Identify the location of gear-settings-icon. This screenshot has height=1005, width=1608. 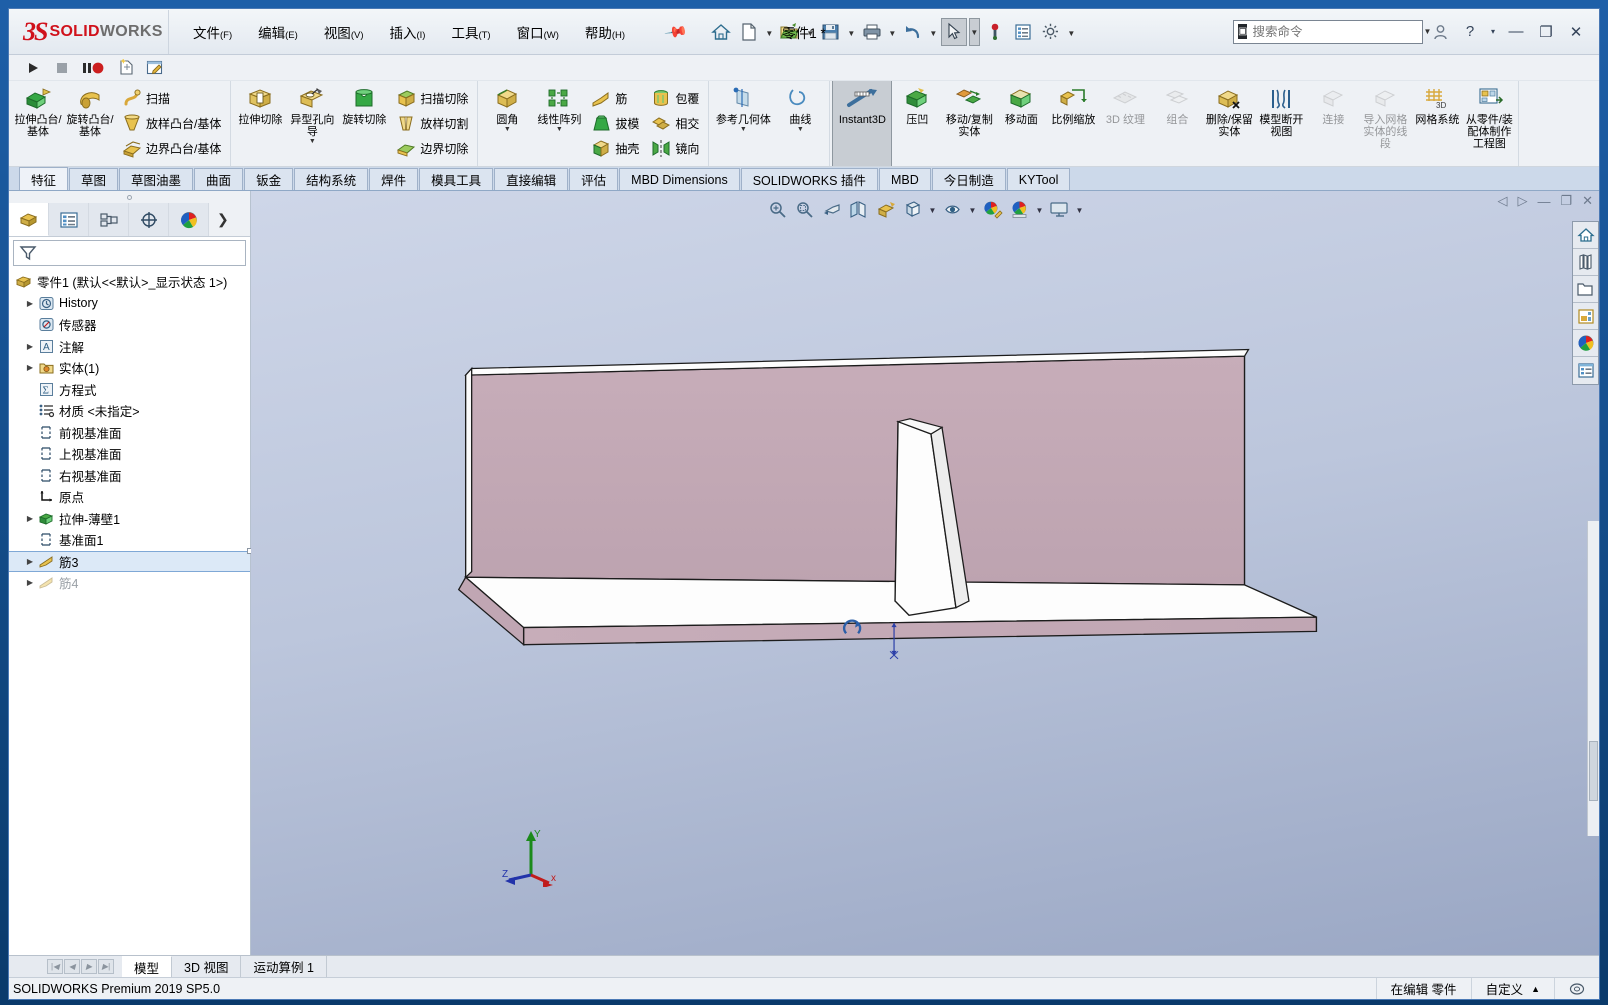
(1051, 32).